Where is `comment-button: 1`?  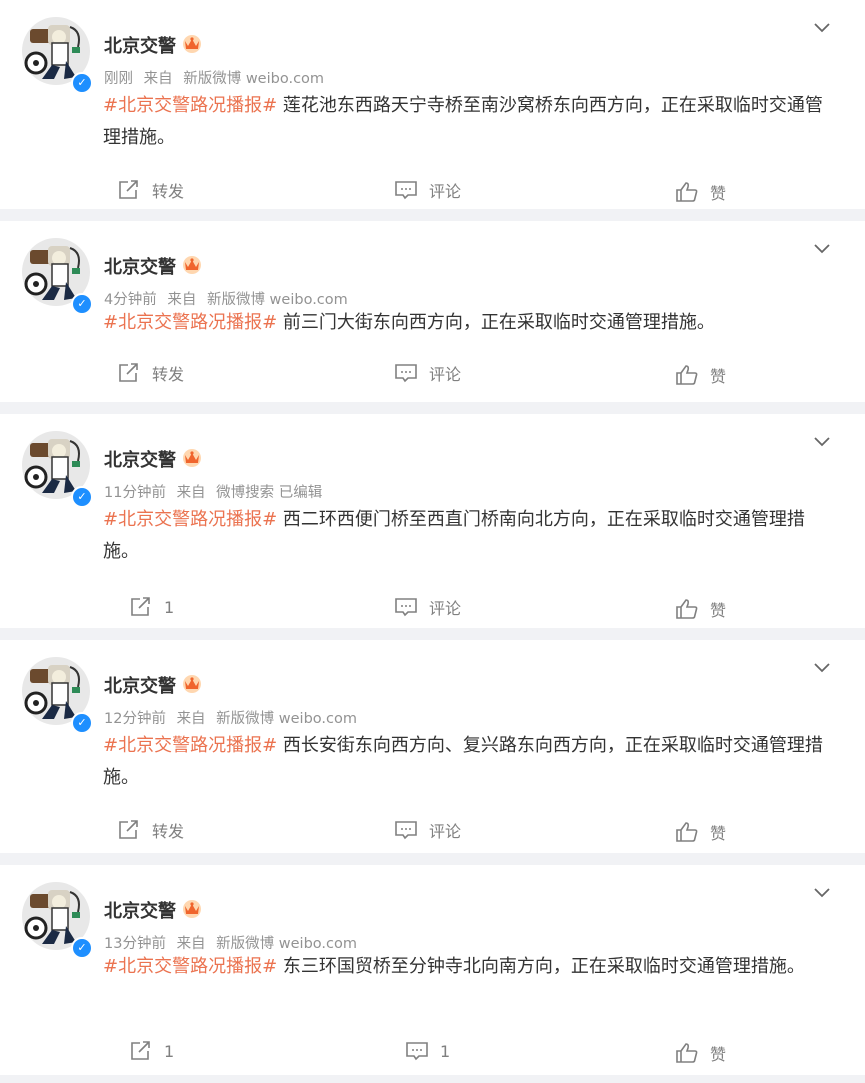 comment-button: 1 is located at coordinates (428, 1051).